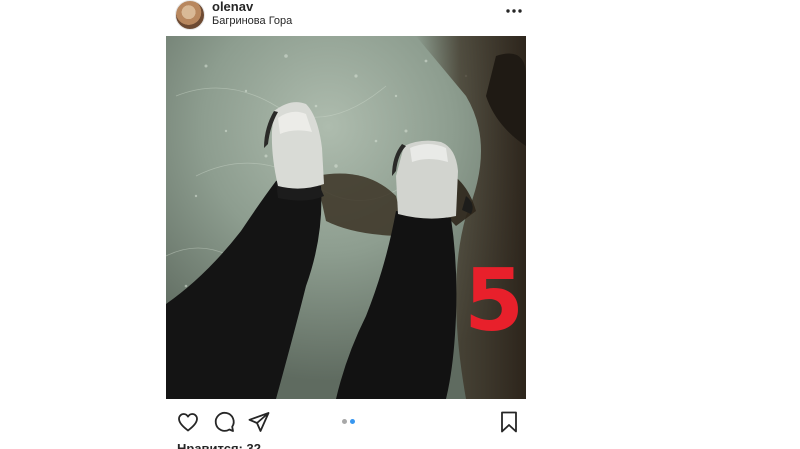 The image size is (800, 449). I want to click on comment-icon, so click(224, 421).